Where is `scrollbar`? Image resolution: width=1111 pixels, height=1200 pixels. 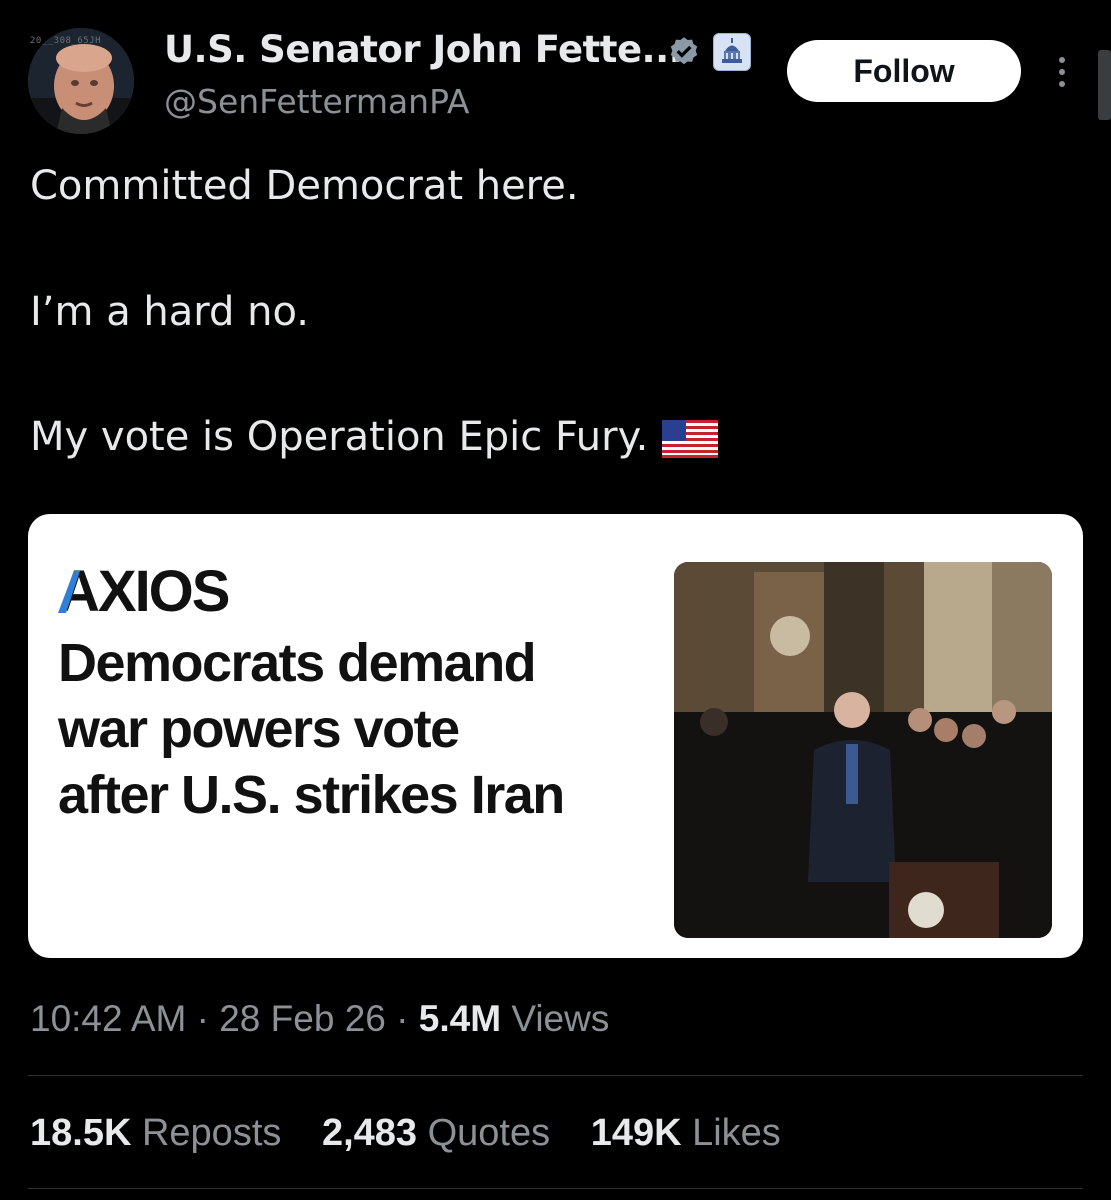 scrollbar is located at coordinates (1104, 85).